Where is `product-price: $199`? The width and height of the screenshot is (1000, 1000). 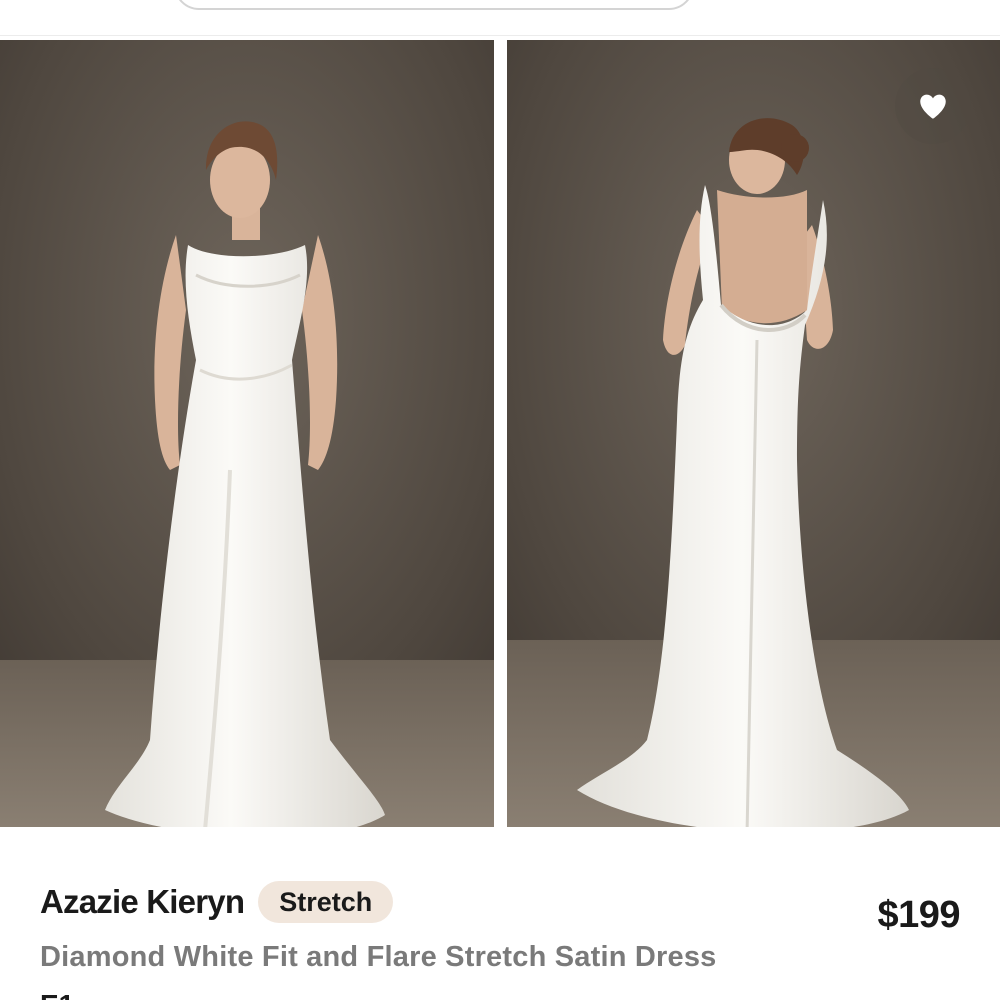 product-price: $199 is located at coordinates (918, 915).